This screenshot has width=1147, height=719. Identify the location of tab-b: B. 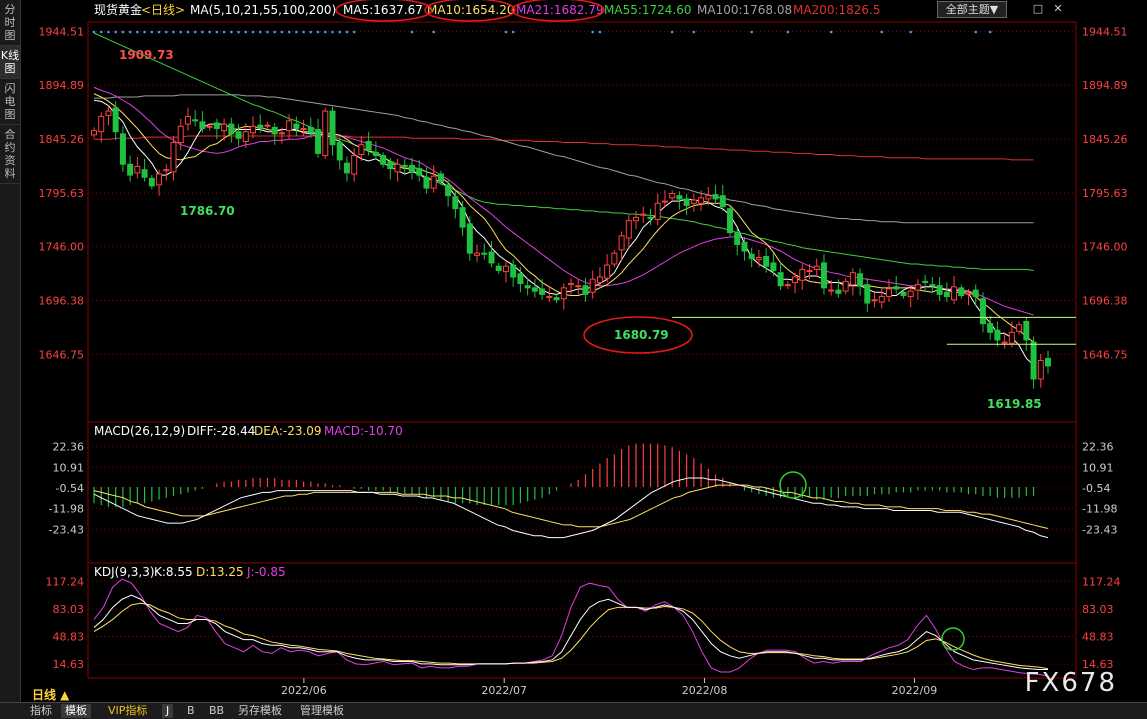
(191, 711).